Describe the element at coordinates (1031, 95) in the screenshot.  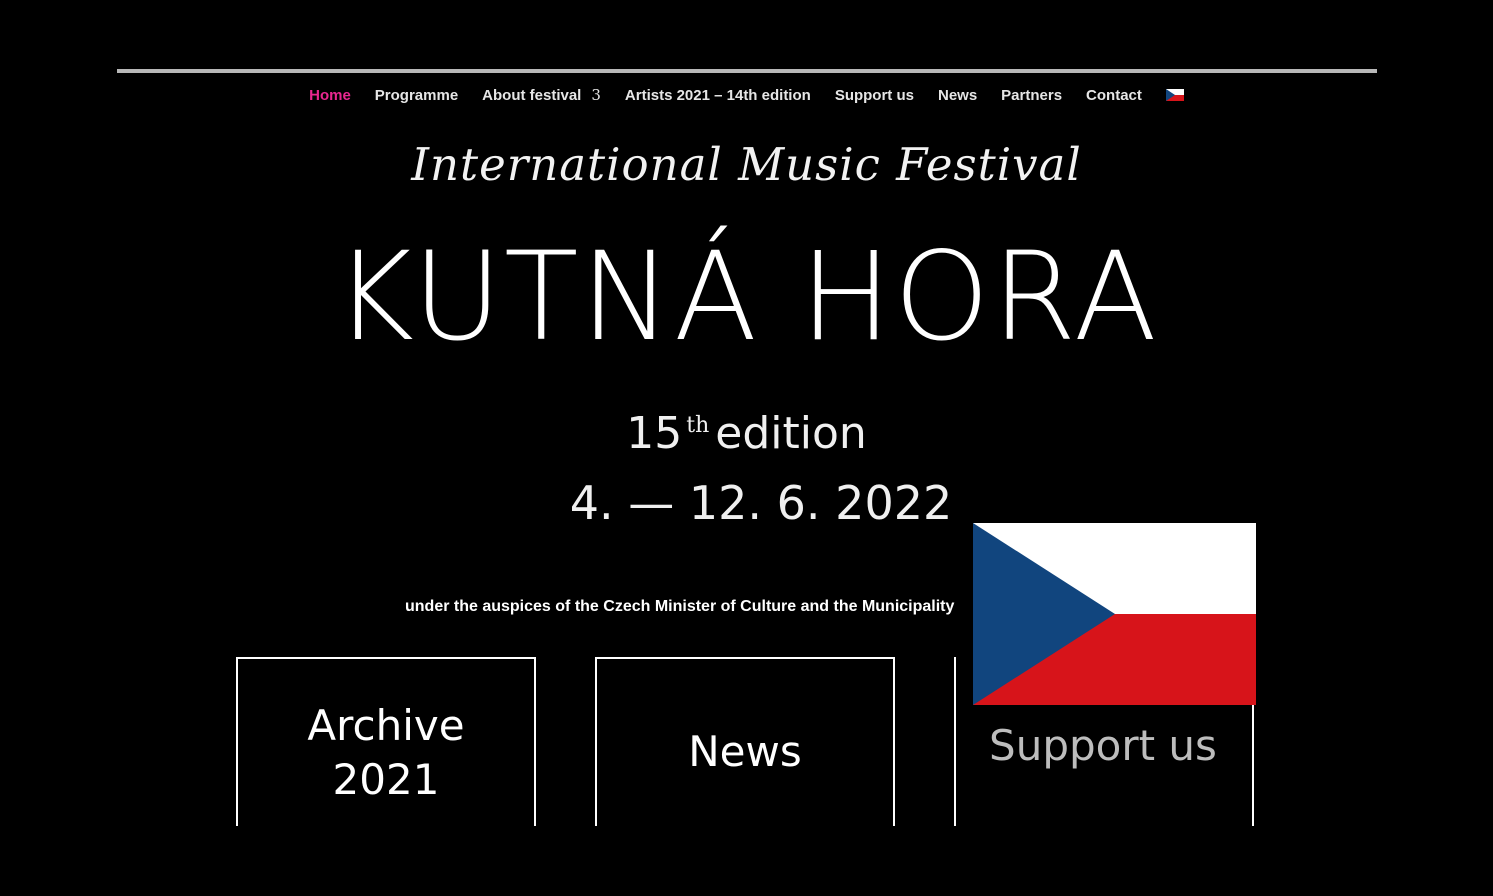
I see `nav-partners: Partners` at that location.